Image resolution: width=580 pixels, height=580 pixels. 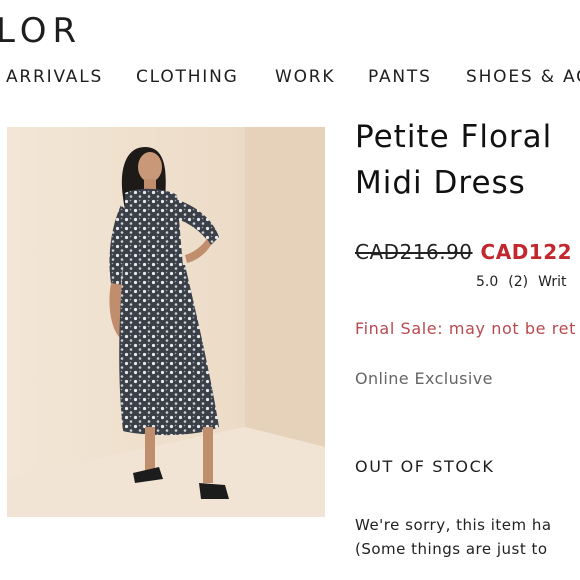 I want to click on main-nav: ARRIVALS CLOTHING WORK PANTS SHOES & AC, so click(x=290, y=77).